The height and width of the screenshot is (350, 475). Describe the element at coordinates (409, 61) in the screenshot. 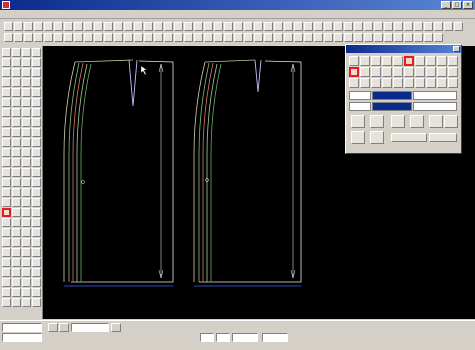

I see `palette-tool-icon` at that location.